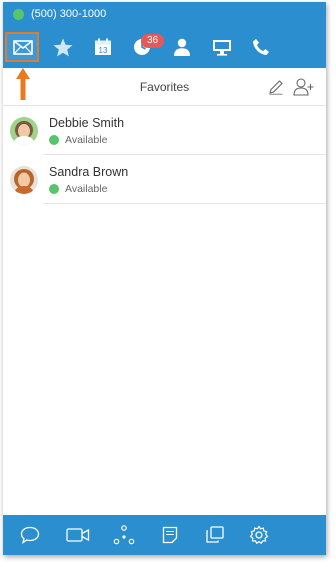  I want to click on video-button, so click(78, 535).